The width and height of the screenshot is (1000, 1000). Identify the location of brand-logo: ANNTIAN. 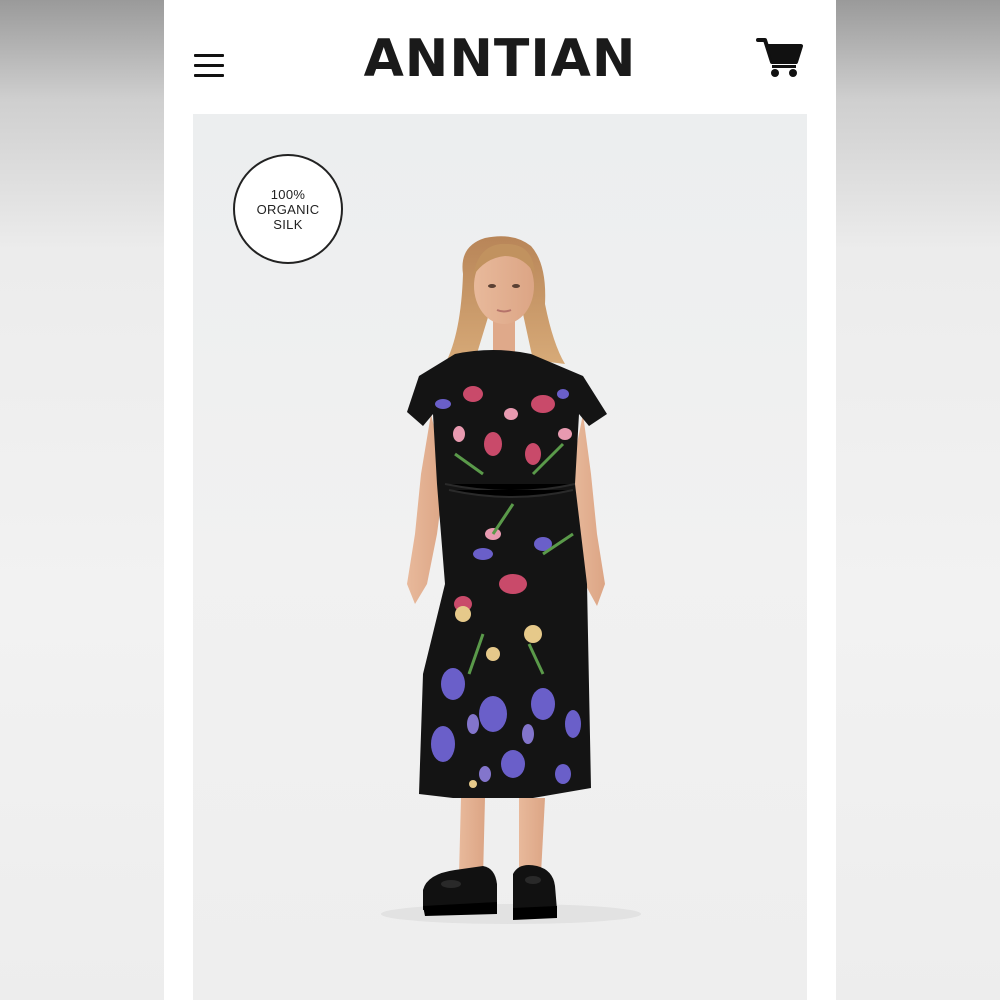
(500, 59).